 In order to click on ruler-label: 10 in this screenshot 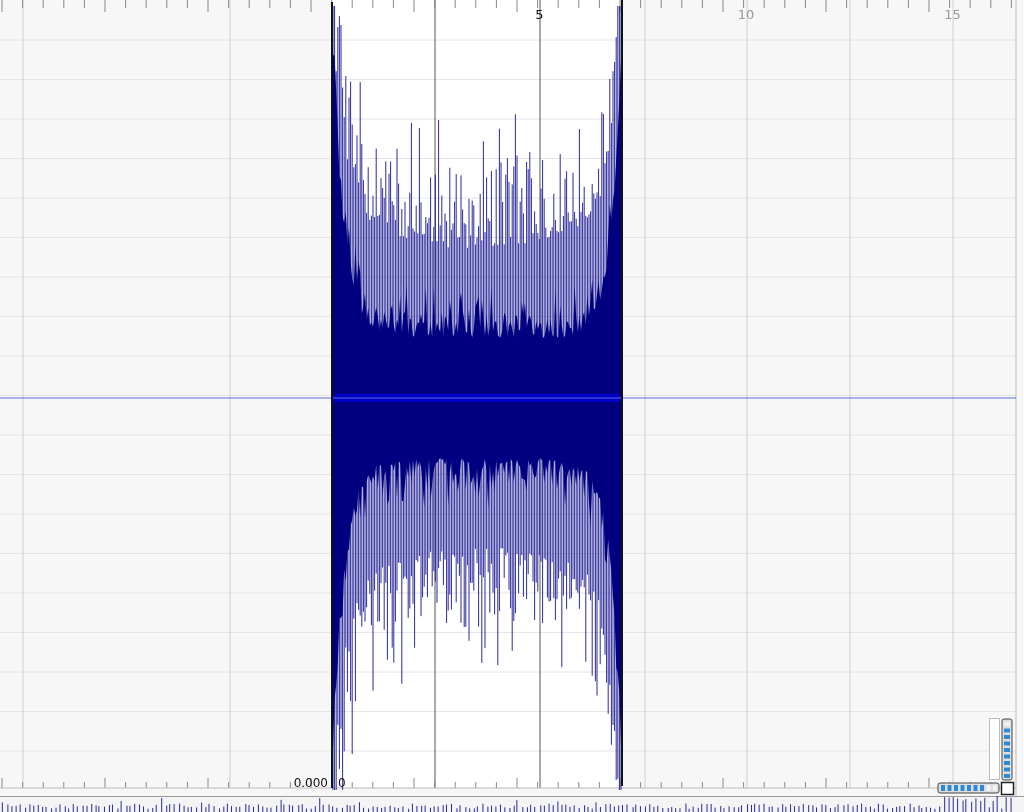, I will do `click(746, 14)`.